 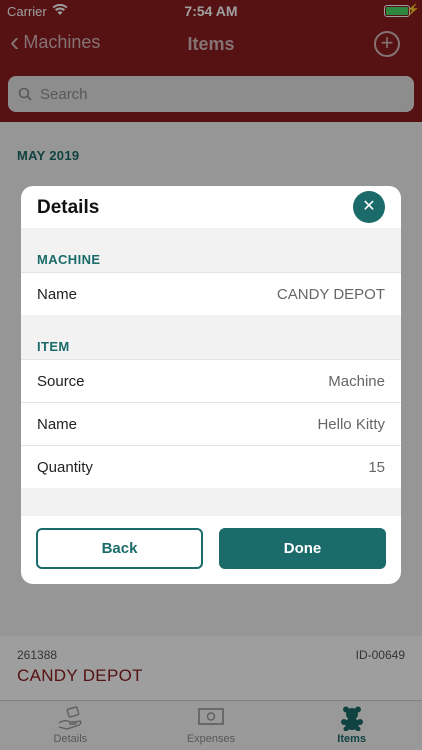 I want to click on close-button: ✕, so click(x=369, y=207).